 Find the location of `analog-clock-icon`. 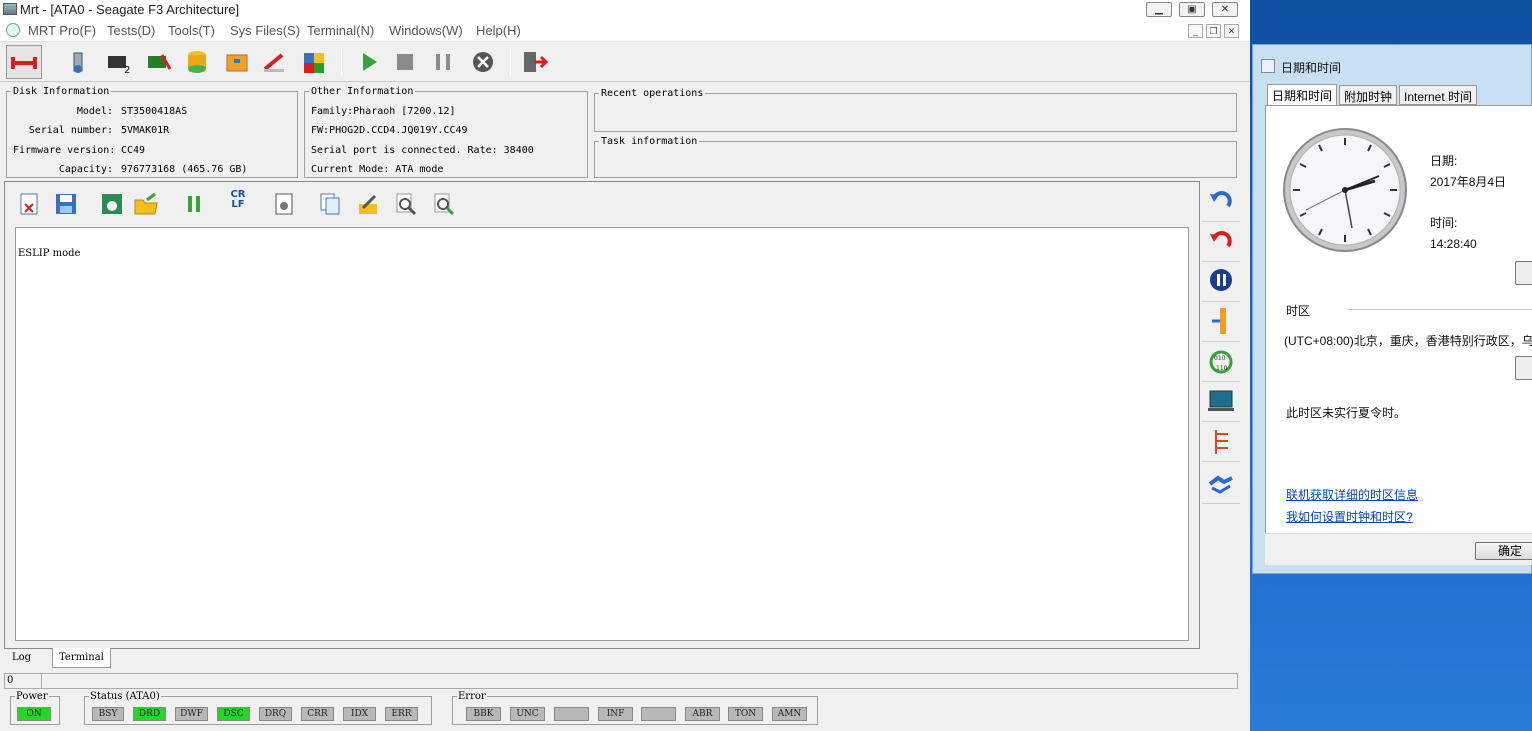

analog-clock-icon is located at coordinates (1345, 190).